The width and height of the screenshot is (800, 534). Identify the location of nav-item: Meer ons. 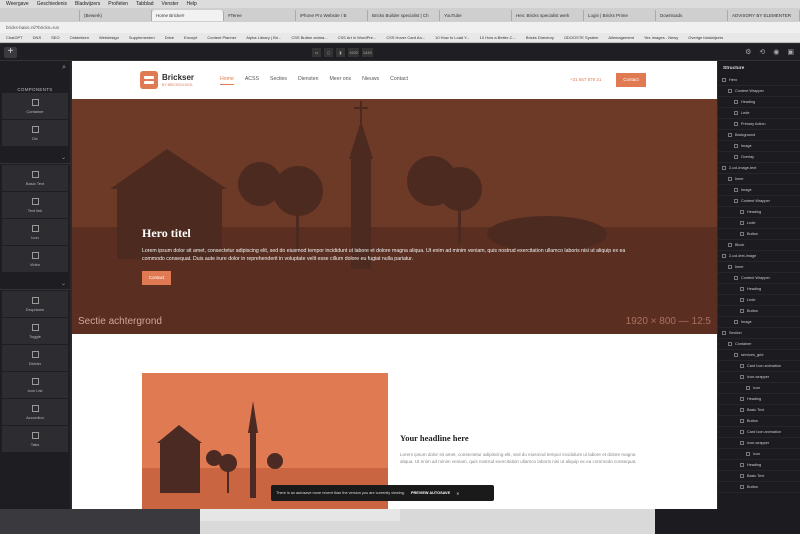
(340, 80).